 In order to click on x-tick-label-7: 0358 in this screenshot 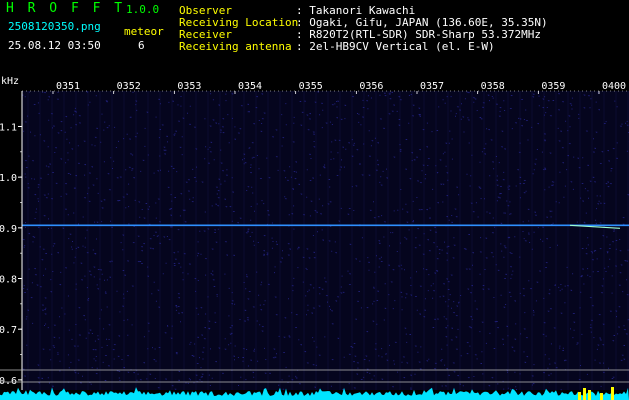, I will do `click(493, 86)`.